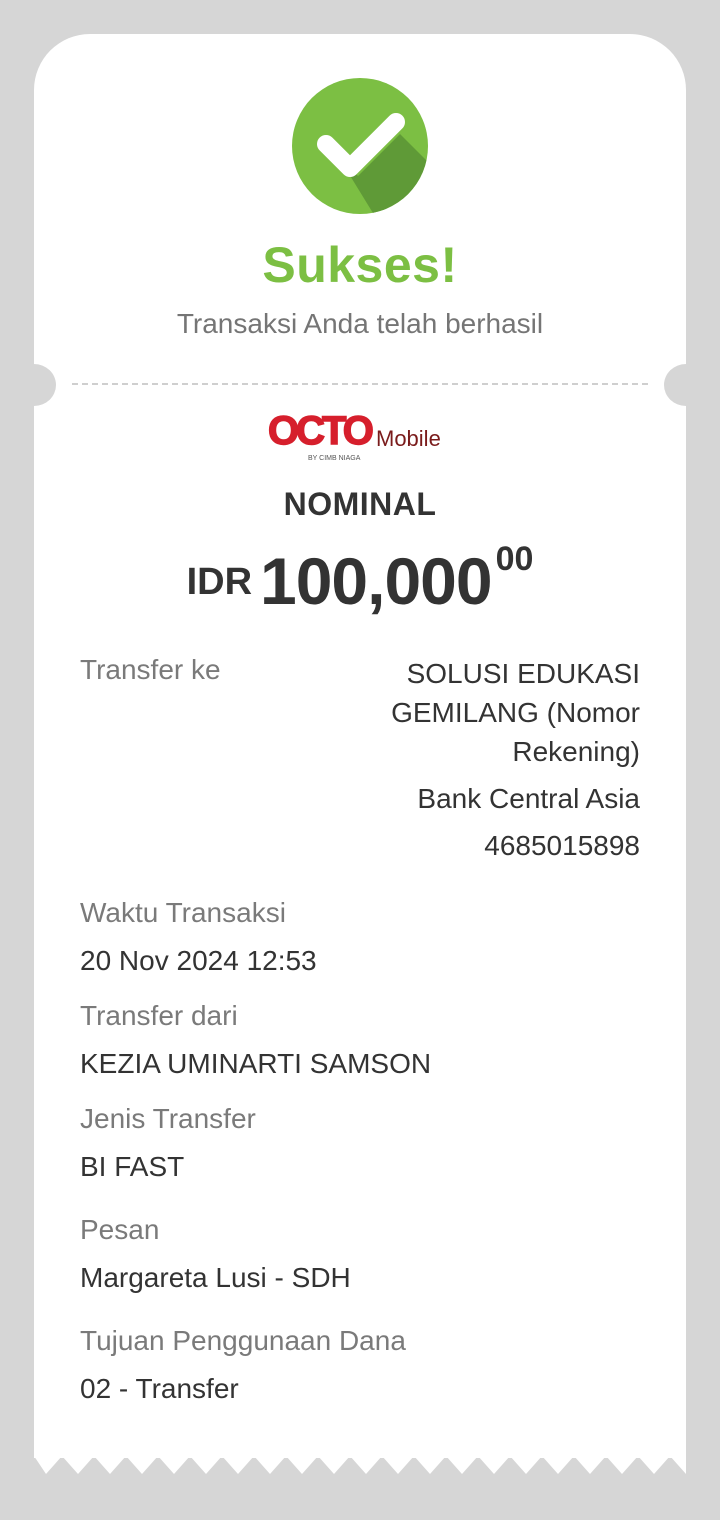 The width and height of the screenshot is (720, 1520). Describe the element at coordinates (360, 504) in the screenshot. I see `nominal-label: NOMINAL` at that location.